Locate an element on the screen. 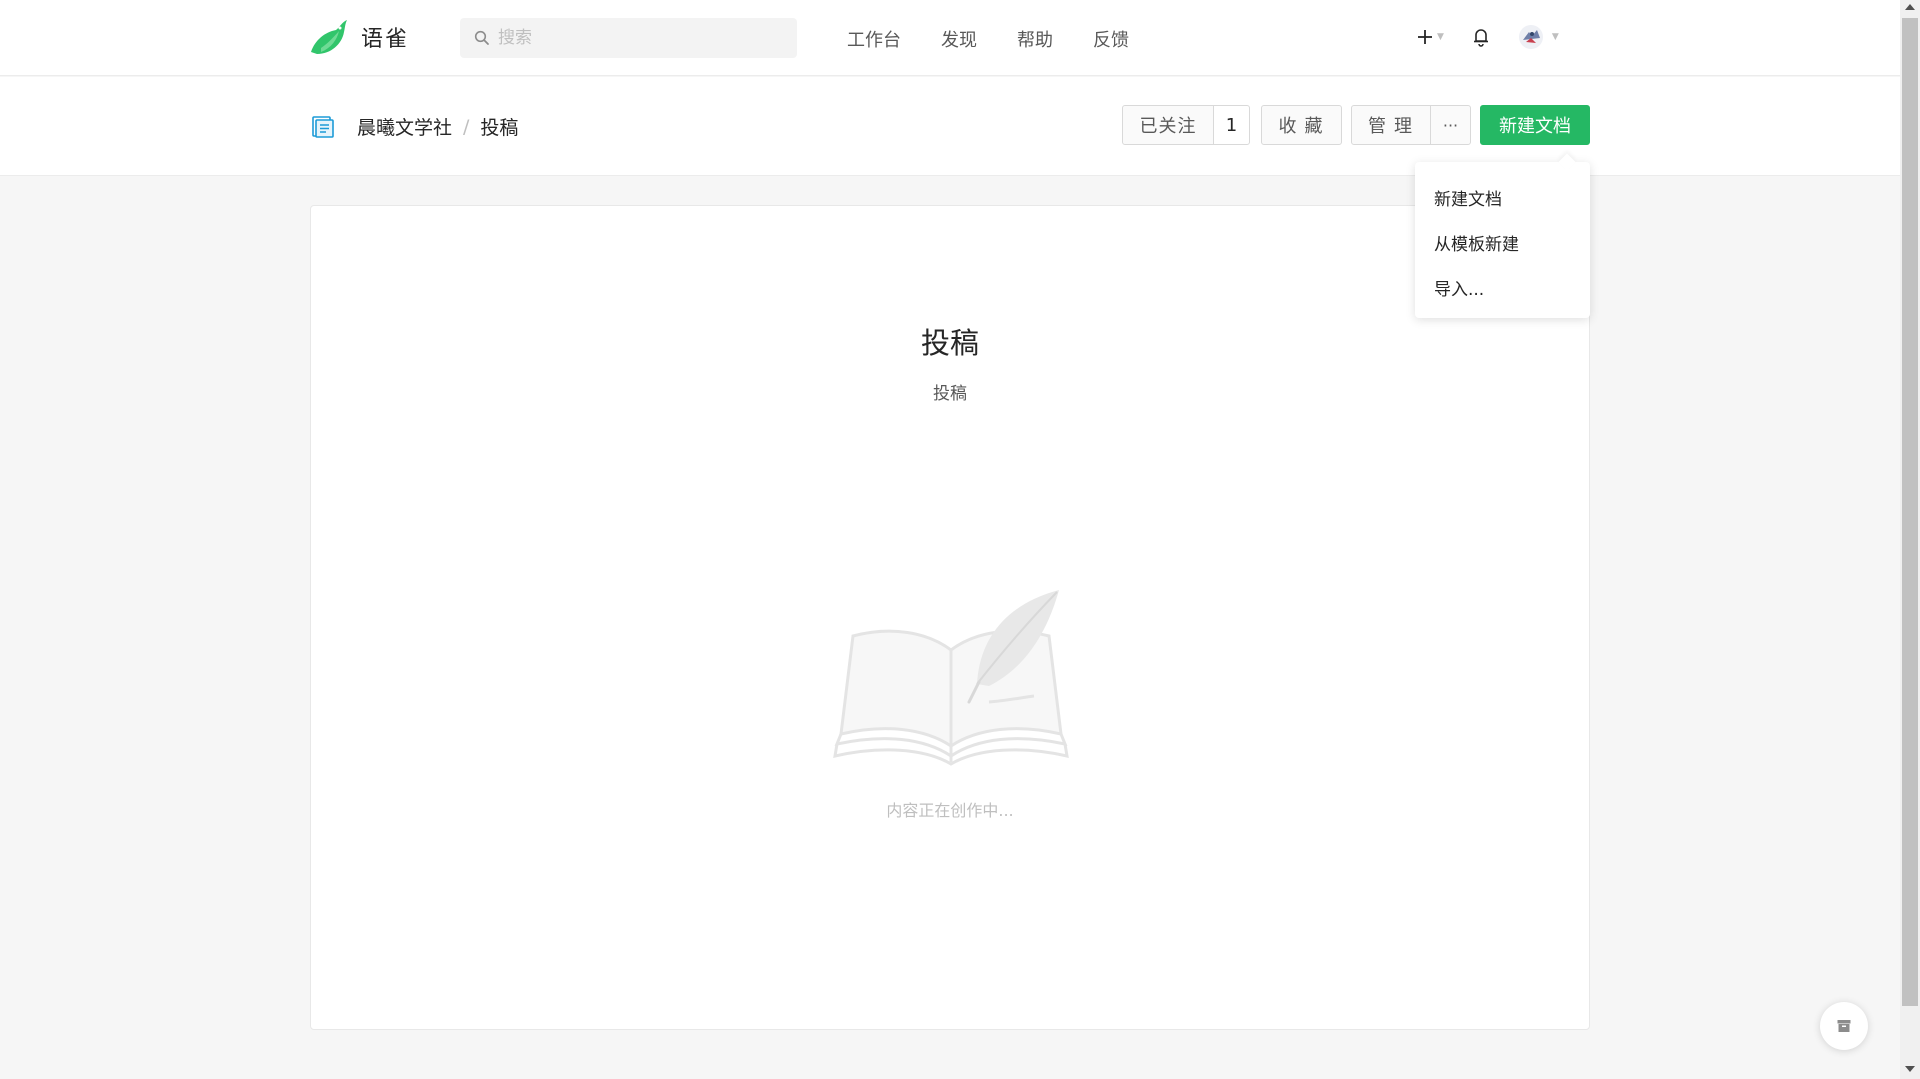 The width and height of the screenshot is (1920, 1079). follow-count: 1 is located at coordinates (1231, 125).